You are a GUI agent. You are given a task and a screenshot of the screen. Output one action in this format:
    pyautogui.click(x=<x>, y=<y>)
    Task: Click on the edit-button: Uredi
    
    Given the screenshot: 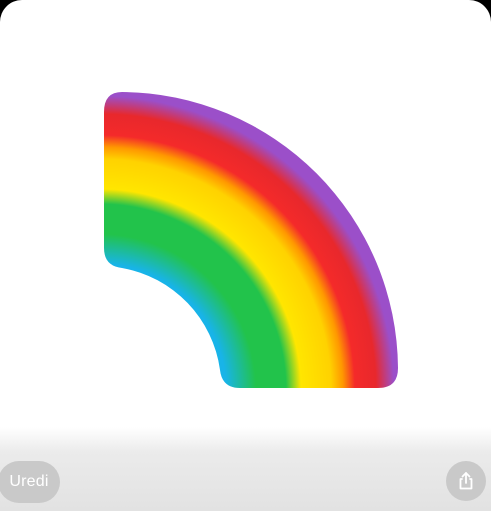 What is the action you would take?
    pyautogui.click(x=30, y=482)
    